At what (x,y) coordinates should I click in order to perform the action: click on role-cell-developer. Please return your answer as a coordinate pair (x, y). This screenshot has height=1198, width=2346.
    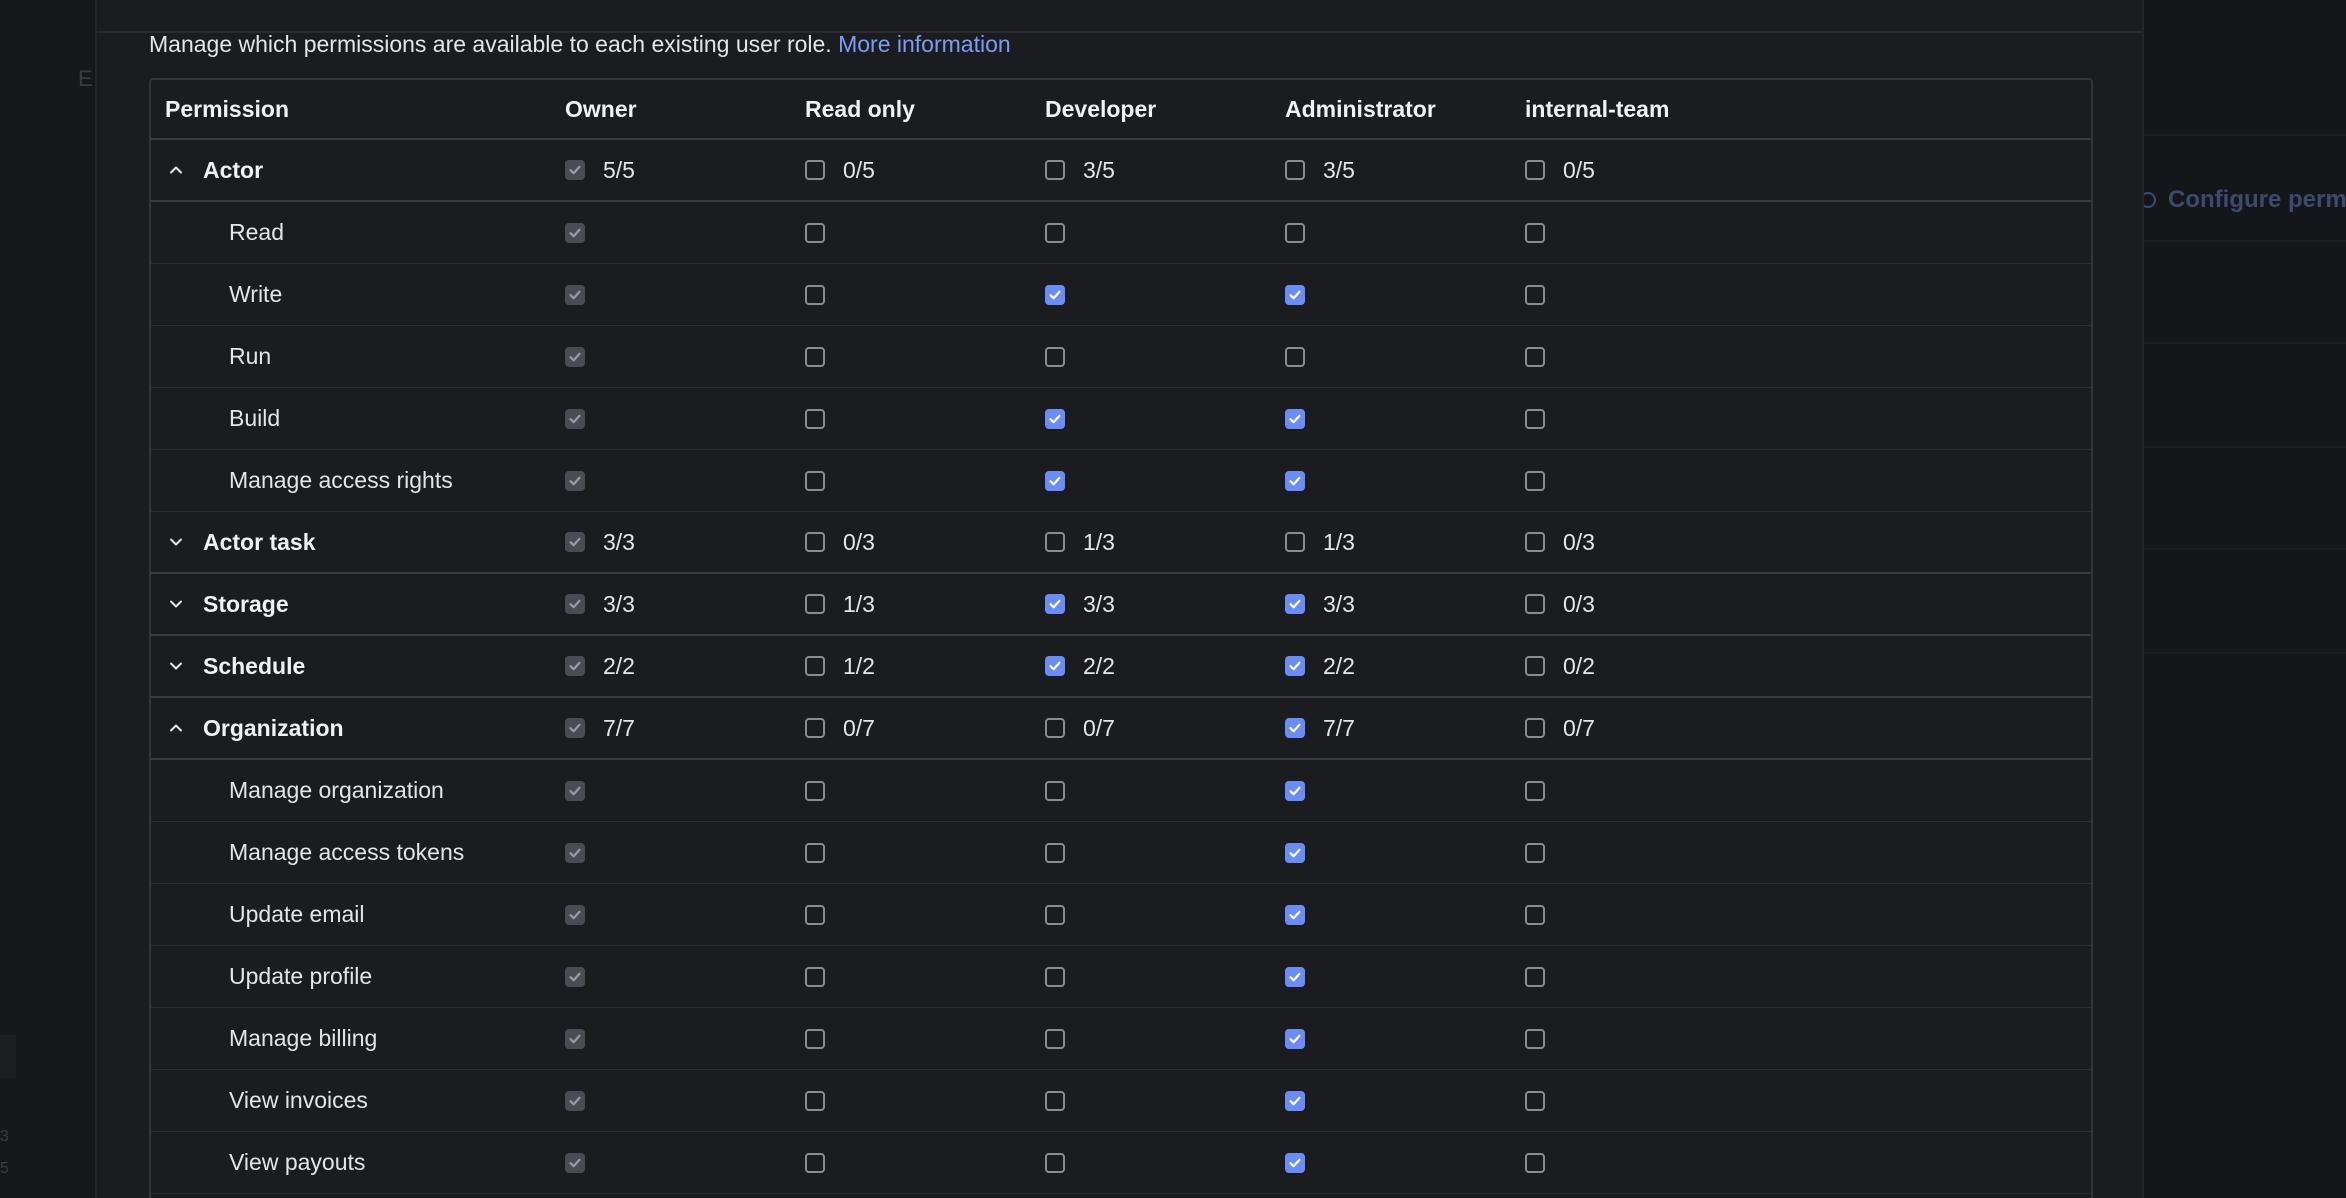
    Looking at the image, I should click on (1064, 356).